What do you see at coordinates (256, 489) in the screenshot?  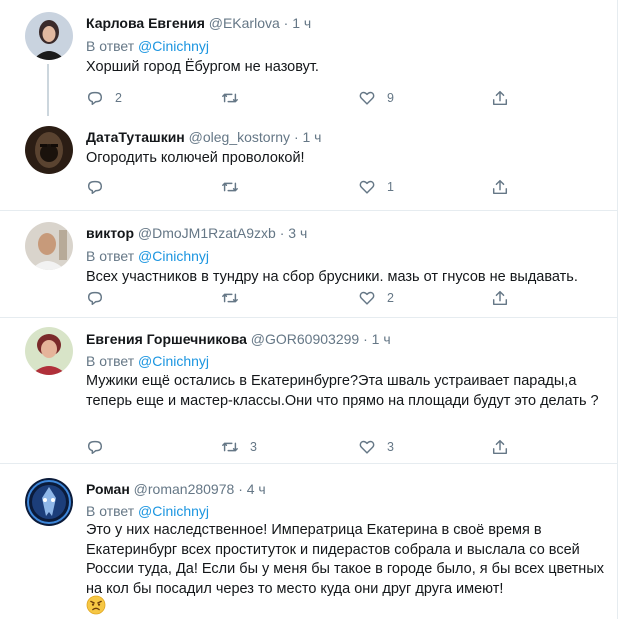 I see `timestamp: 4 ч` at bounding box center [256, 489].